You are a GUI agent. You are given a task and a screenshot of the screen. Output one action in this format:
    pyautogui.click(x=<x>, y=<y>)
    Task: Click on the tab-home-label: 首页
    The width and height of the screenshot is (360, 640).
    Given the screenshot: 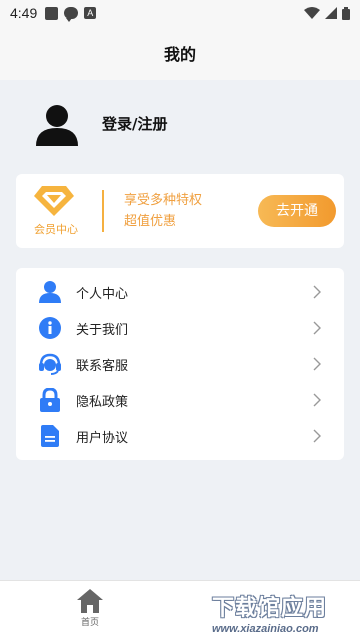 What is the action you would take?
    pyautogui.click(x=89, y=623)
    